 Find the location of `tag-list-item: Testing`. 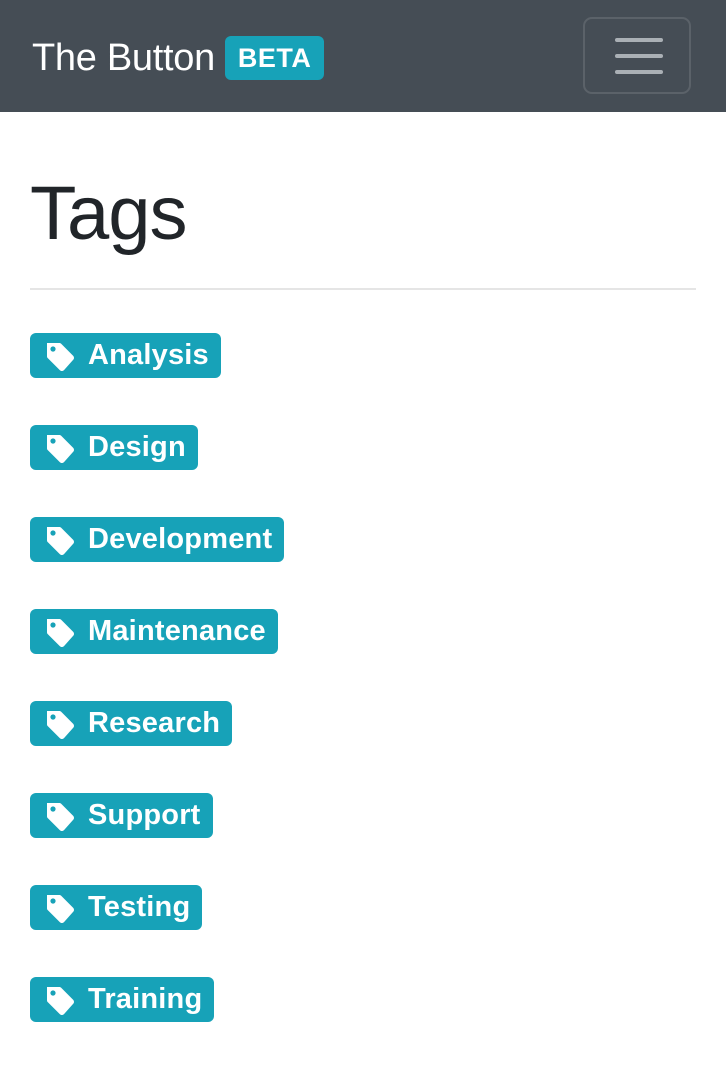

tag-list-item: Testing is located at coordinates (157, 931).